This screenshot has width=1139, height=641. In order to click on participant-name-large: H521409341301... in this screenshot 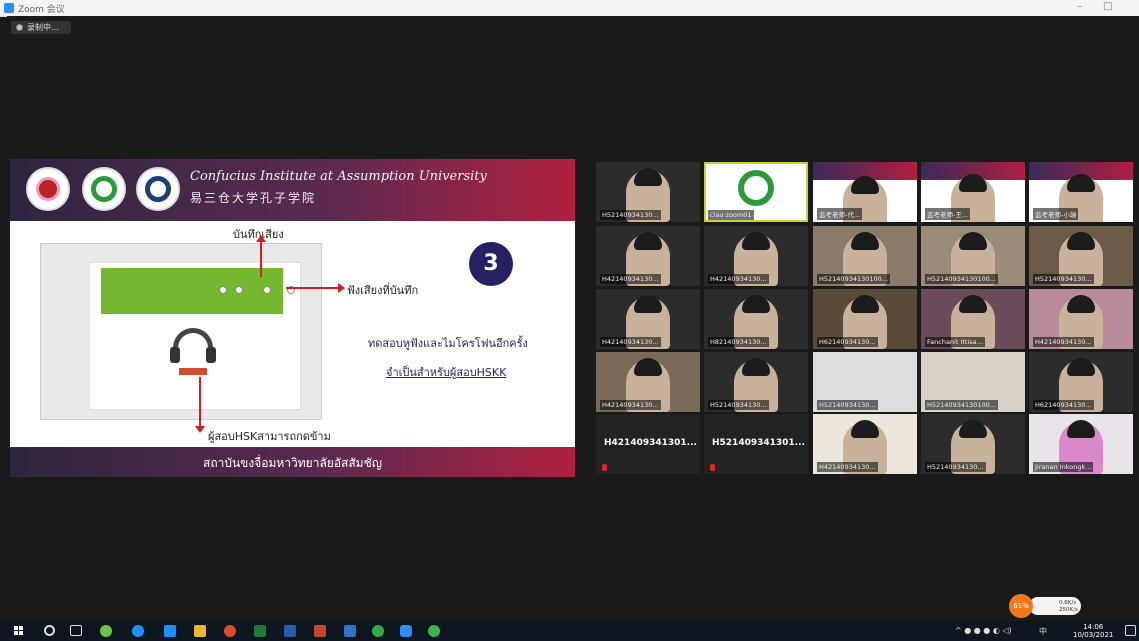, I will do `click(758, 443)`.